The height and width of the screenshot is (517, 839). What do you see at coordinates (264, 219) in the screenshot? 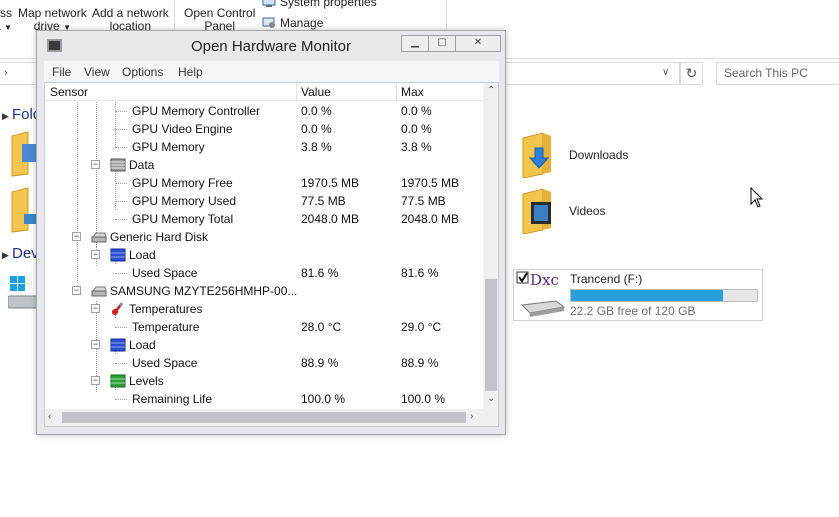
I see `sensor-row: GPU Memory Total 2048.0 MB 2048.0 MB` at bounding box center [264, 219].